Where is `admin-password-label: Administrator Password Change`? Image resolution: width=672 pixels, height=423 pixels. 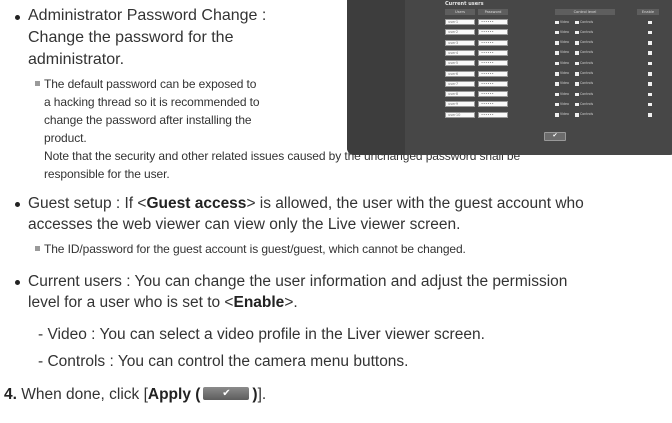
admin-password-label: Administrator Password Change is located at coordinates (143, 15).